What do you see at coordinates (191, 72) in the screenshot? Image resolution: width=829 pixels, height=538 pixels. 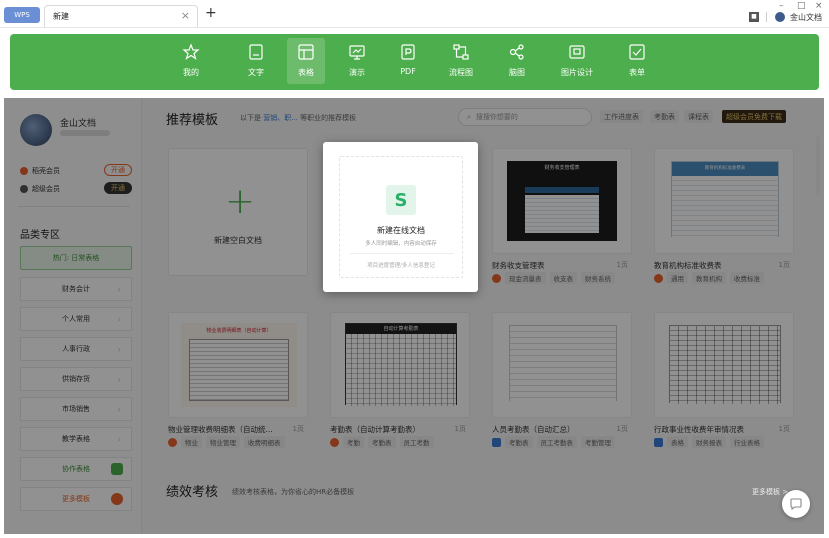 I see `toolbar-label: 我的` at bounding box center [191, 72].